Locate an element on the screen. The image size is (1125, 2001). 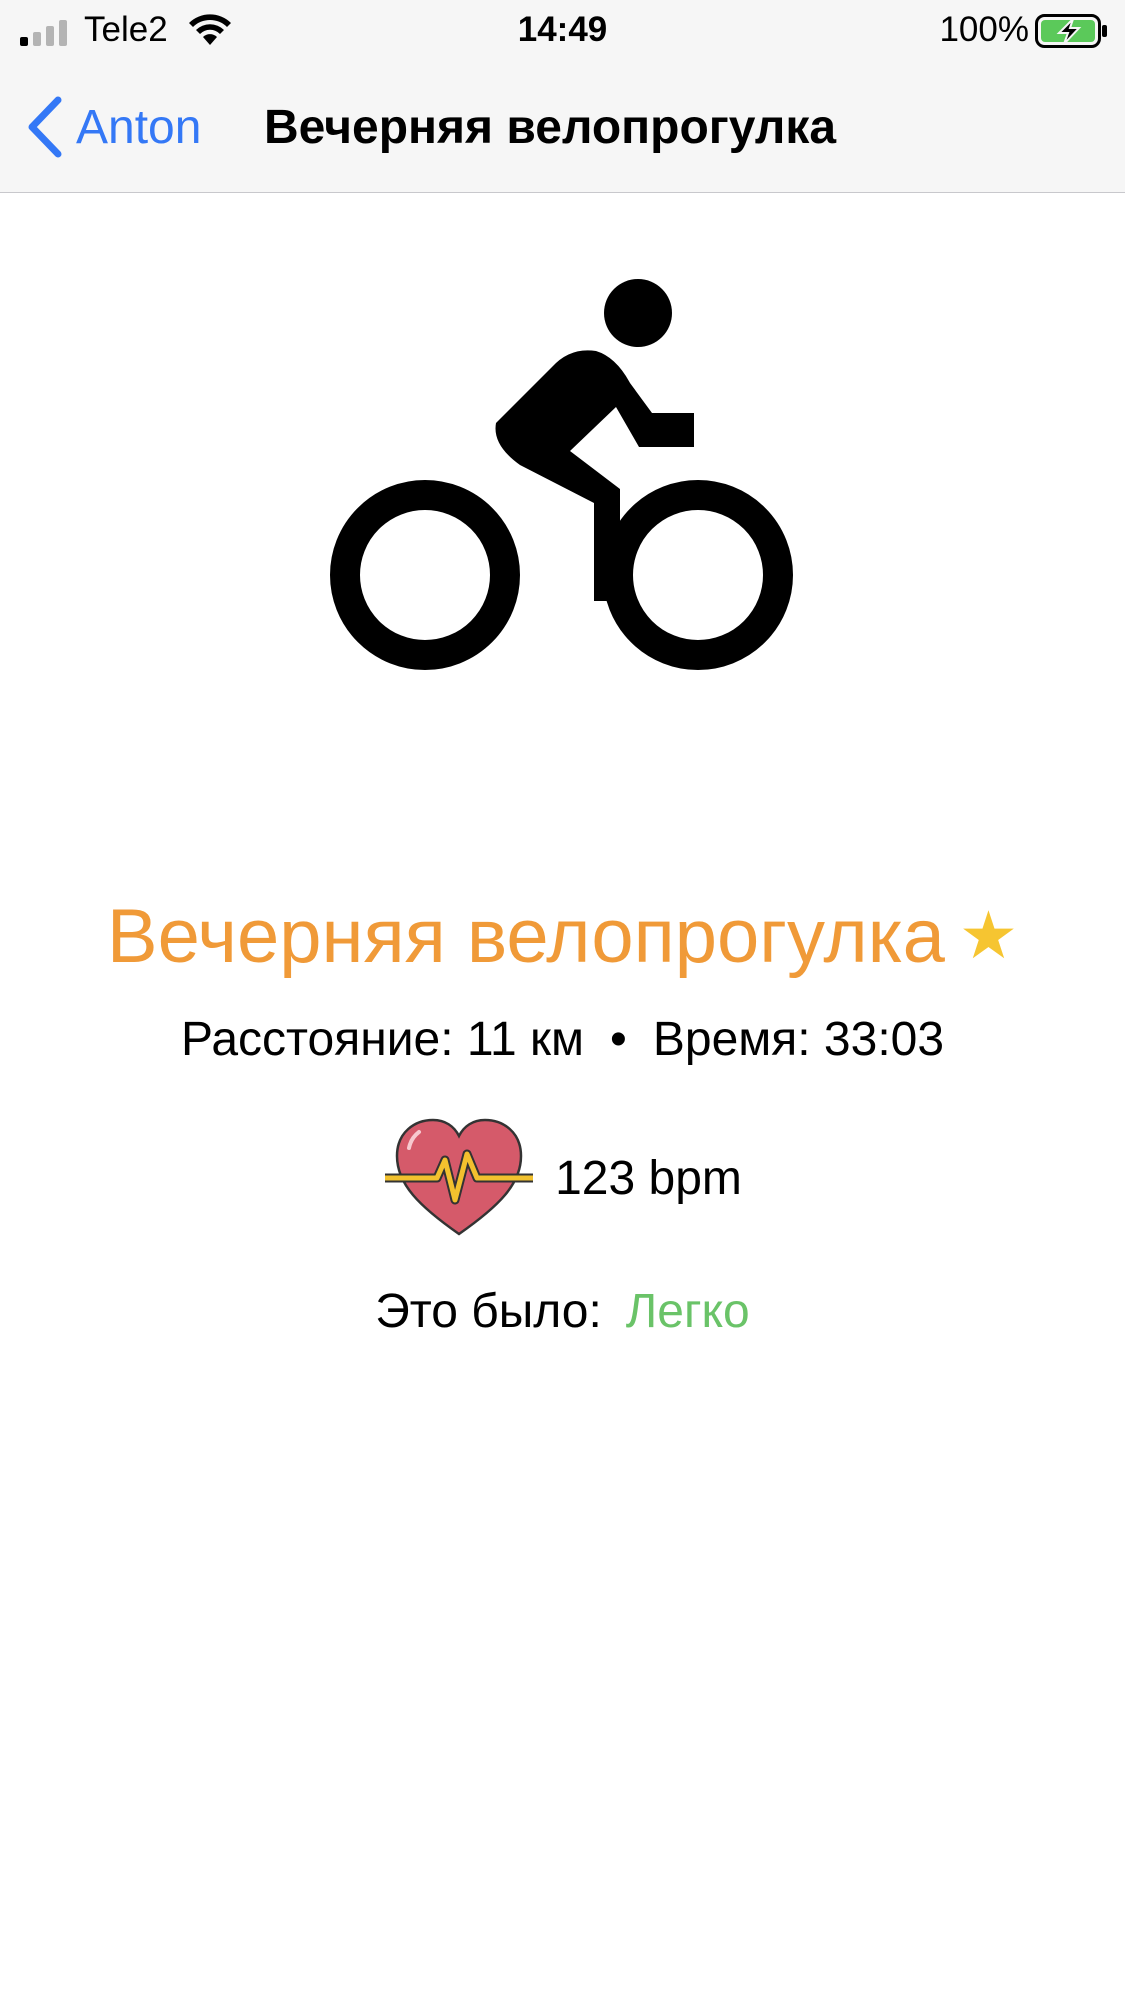
activity-title: Вечерняя велопрогулка is located at coordinates (525, 936).